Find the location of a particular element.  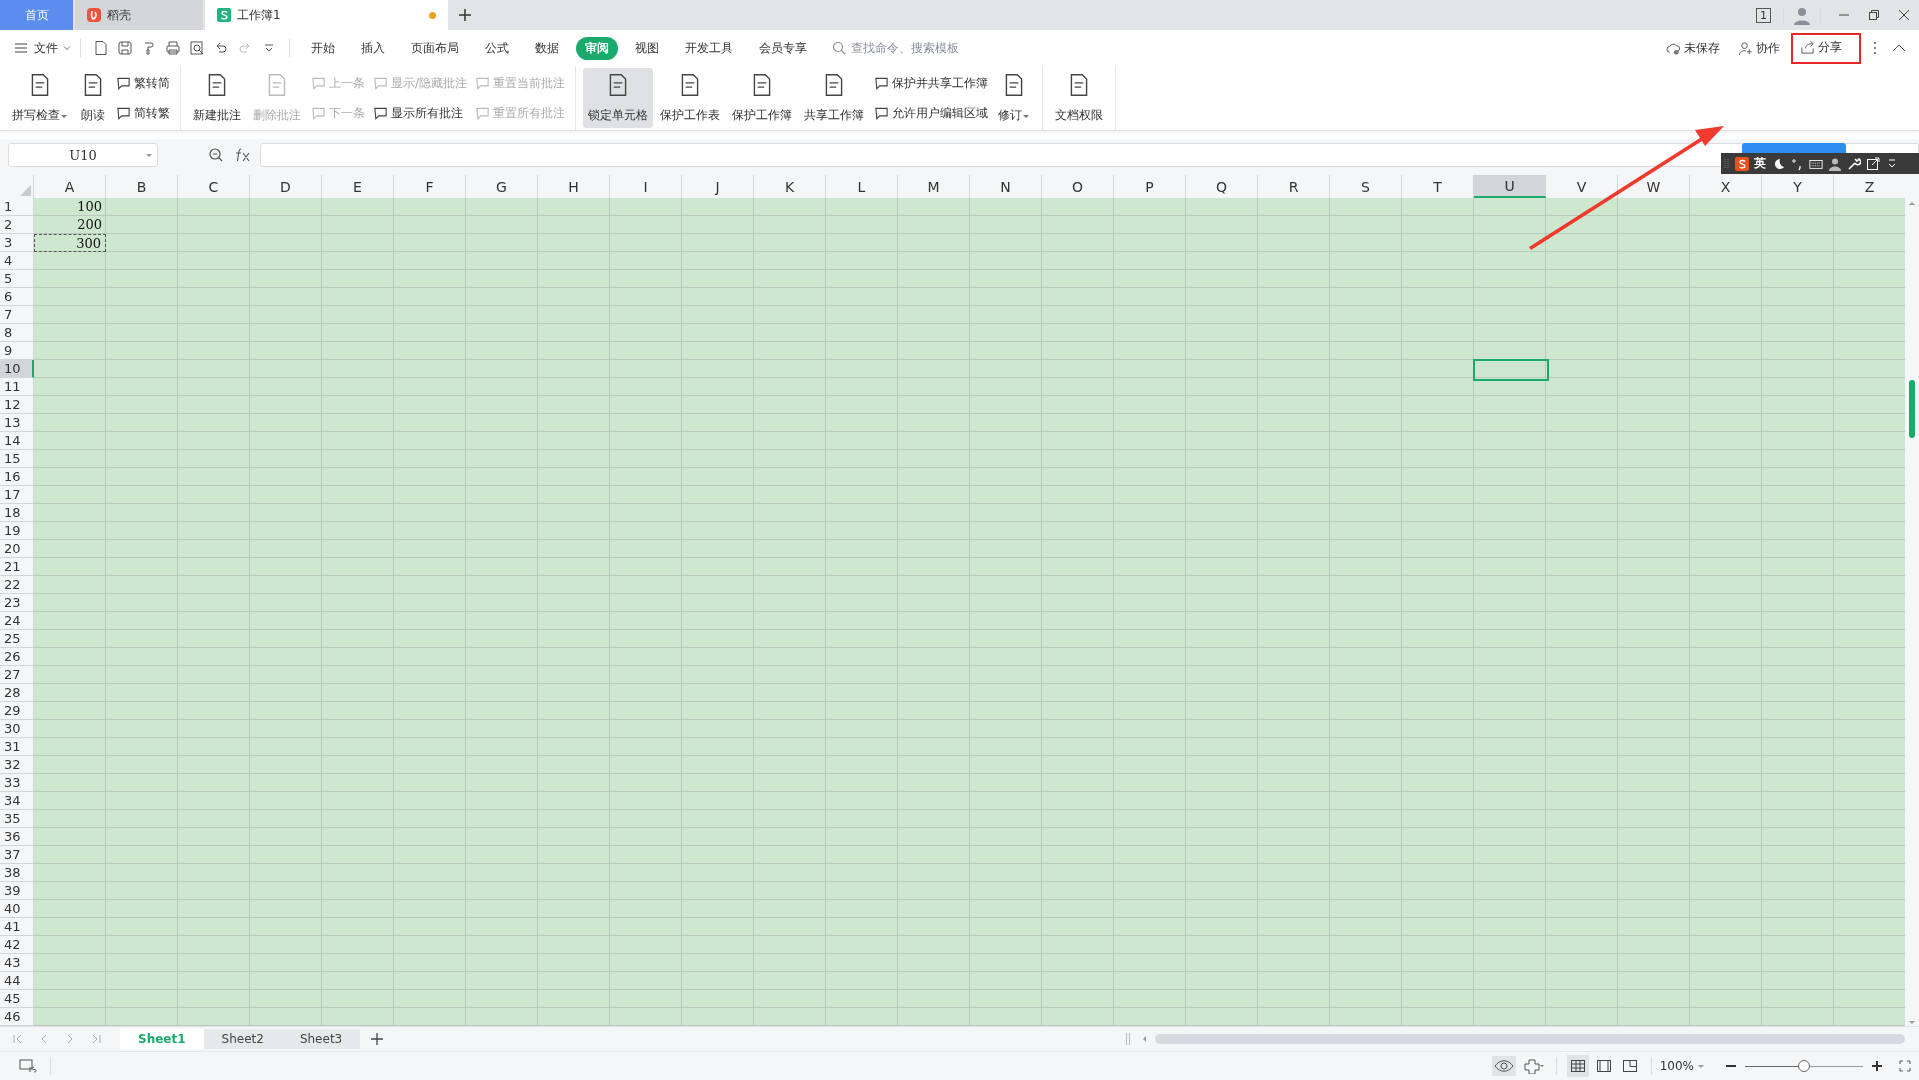

row-header: 16 is located at coordinates (17, 477).